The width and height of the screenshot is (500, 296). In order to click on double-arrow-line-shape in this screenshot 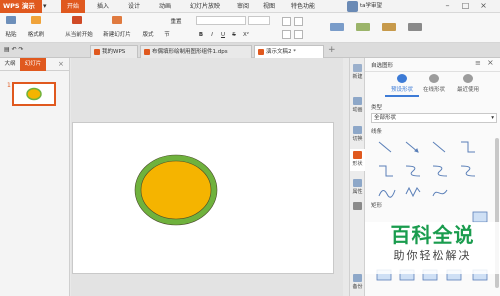, I will do `click(439, 147)`.